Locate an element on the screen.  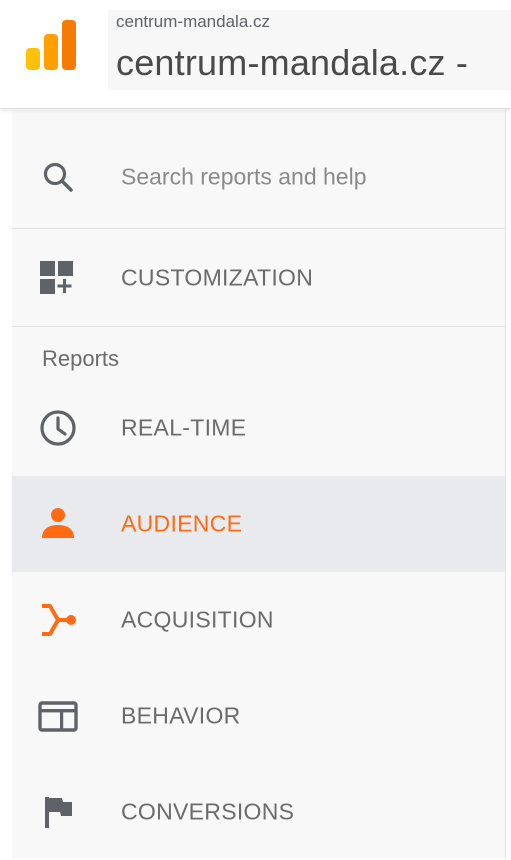
customization-icon is located at coordinates (58, 278).